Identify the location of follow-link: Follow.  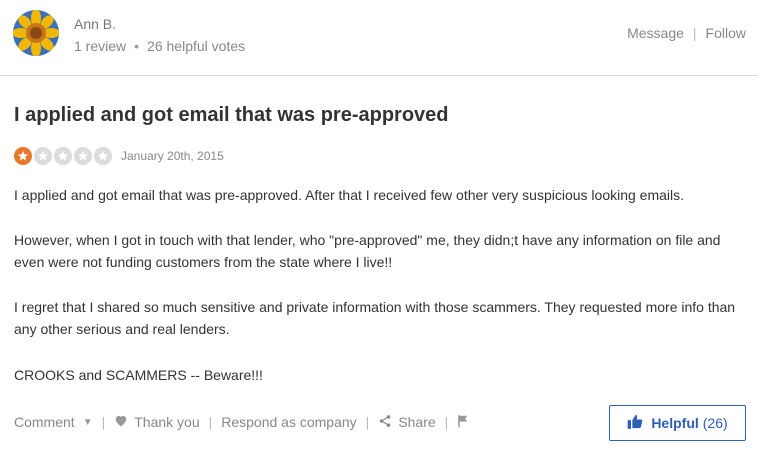
(726, 33).